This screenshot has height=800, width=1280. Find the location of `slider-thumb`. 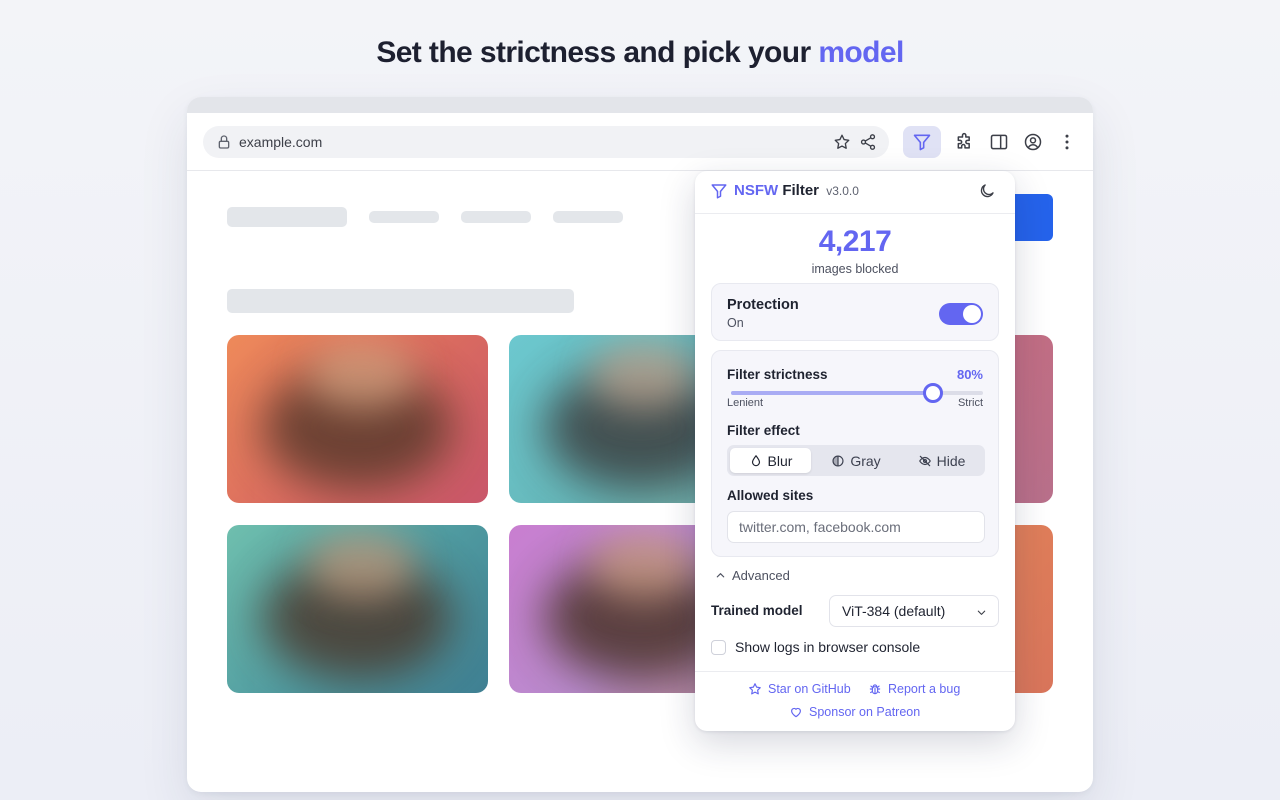

slider-thumb is located at coordinates (932, 393).